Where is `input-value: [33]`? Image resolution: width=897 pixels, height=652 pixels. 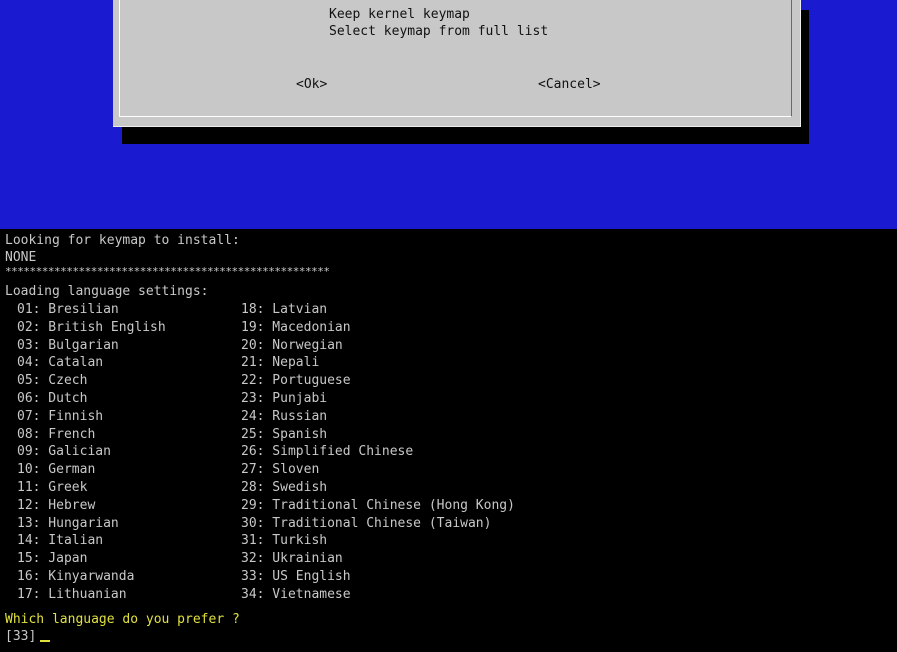
input-value: [33] is located at coordinates (21, 636).